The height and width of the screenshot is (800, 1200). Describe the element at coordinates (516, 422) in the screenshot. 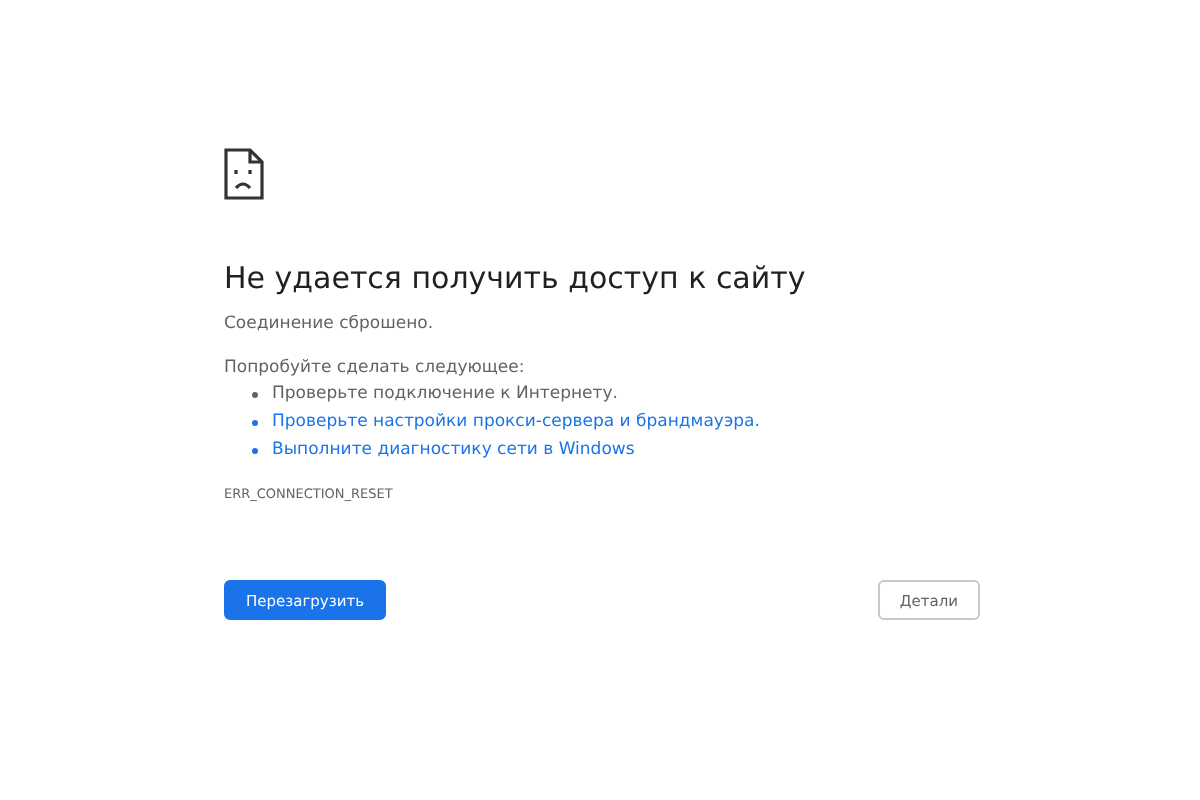

I see `suggestion-link: Проверьте настройки прокси-сервера и брандмауэра.` at that location.